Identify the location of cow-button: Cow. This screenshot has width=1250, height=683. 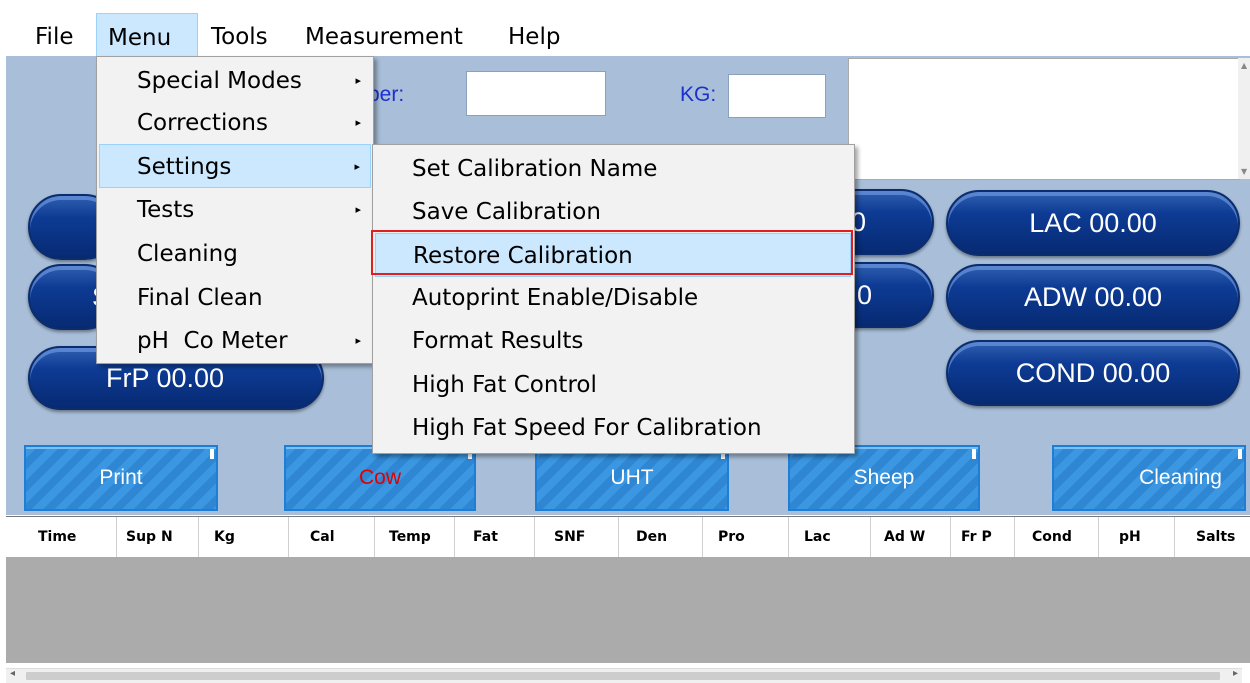
(380, 478).